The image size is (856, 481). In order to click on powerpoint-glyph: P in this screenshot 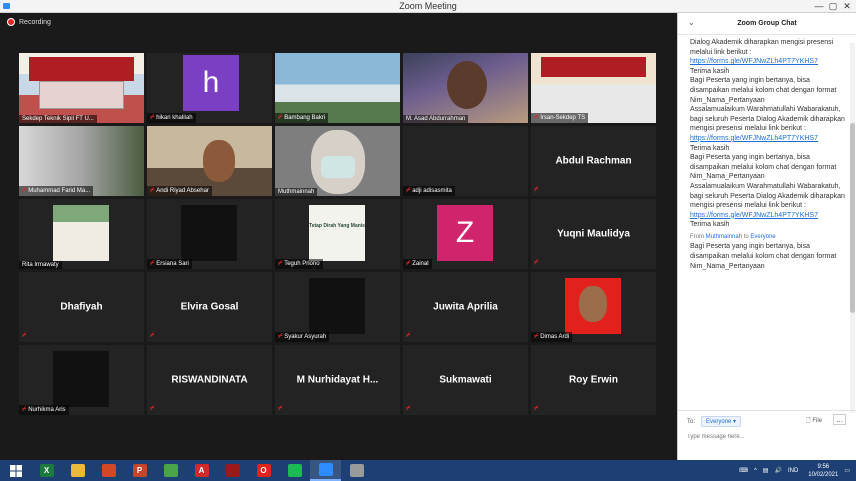, I will do `click(139, 470)`.